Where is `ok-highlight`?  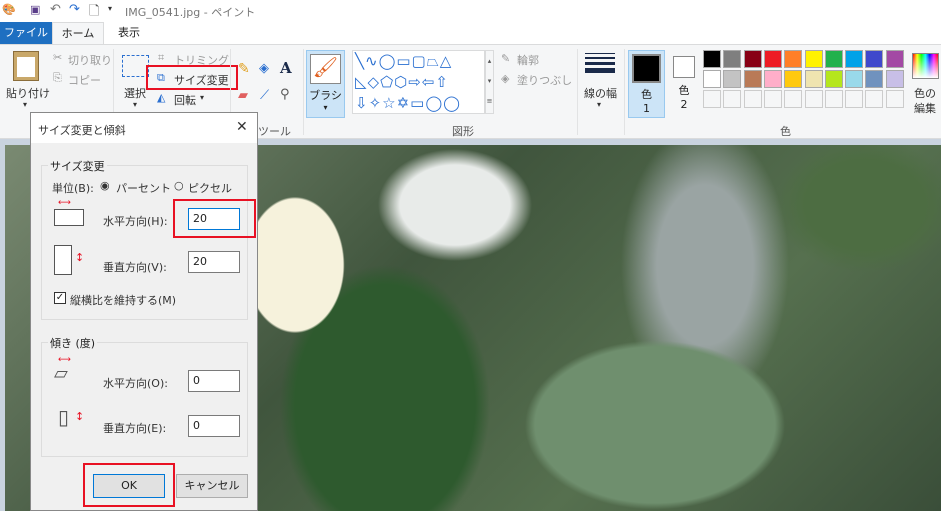 ok-highlight is located at coordinates (129, 485).